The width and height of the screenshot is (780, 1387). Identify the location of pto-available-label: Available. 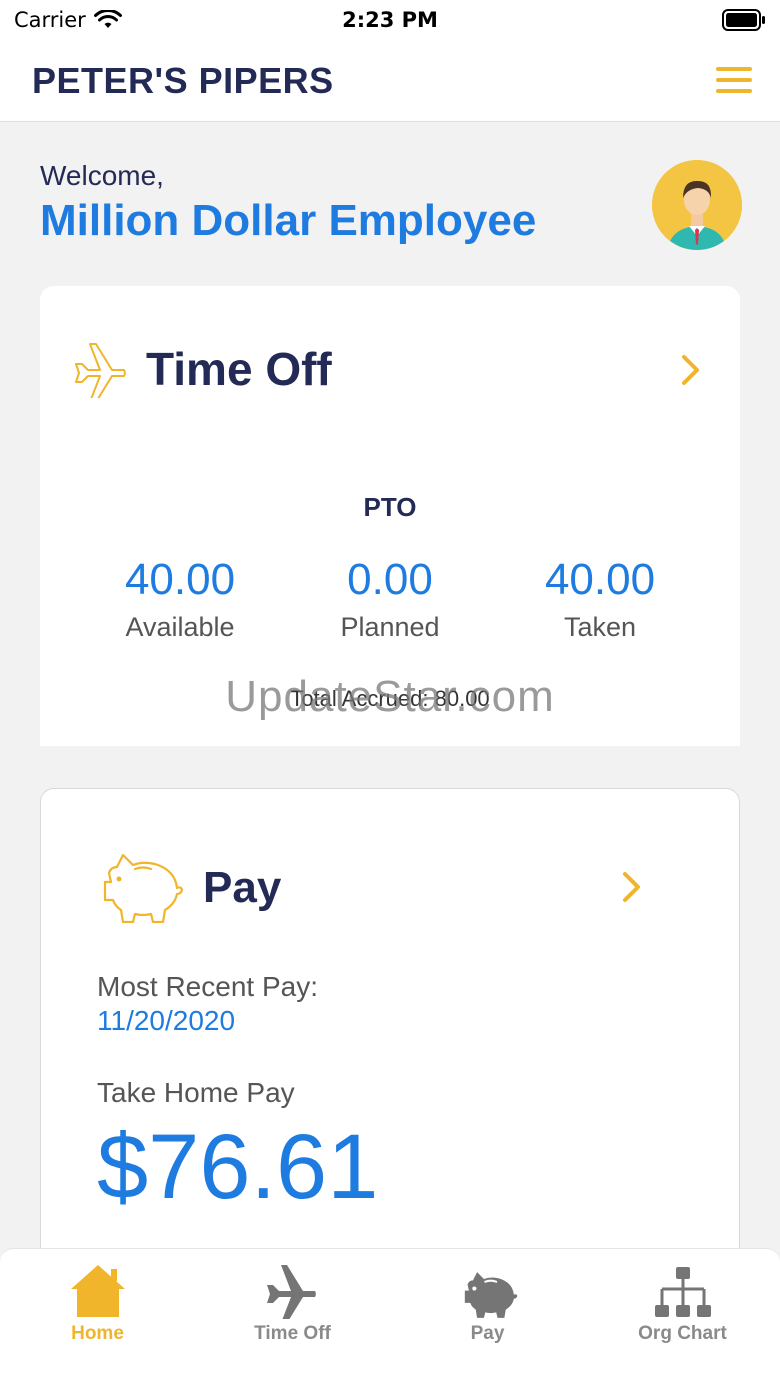
(180, 627).